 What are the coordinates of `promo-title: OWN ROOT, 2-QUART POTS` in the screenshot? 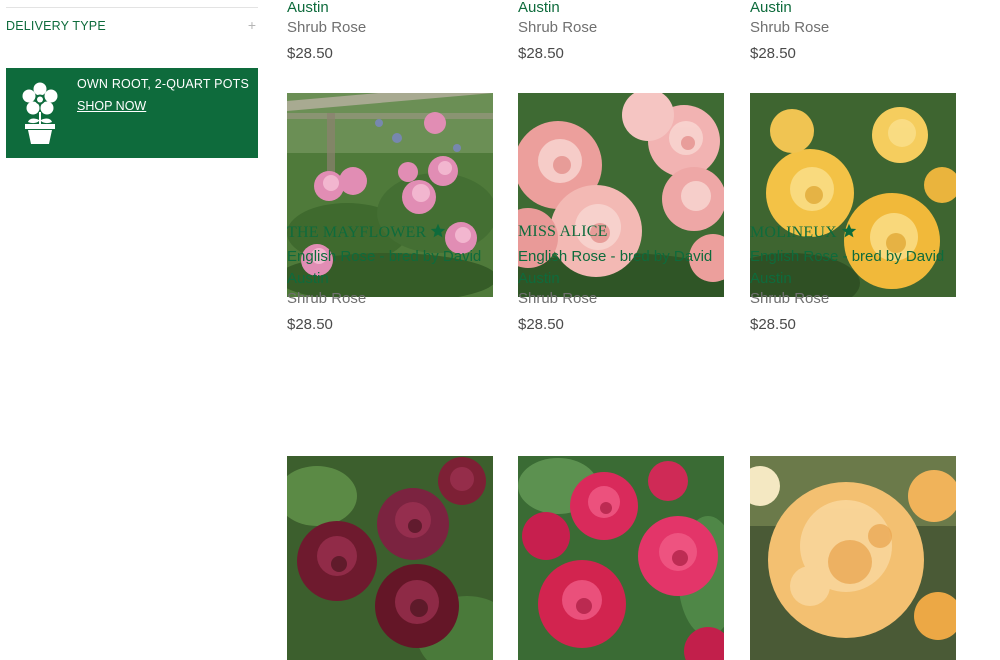 It's located at (163, 84).